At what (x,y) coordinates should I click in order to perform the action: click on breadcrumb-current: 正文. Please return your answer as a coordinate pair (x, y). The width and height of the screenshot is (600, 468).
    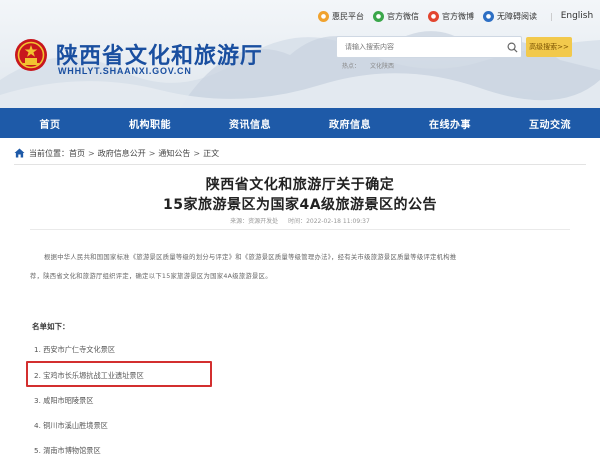
    Looking at the image, I should click on (211, 153).